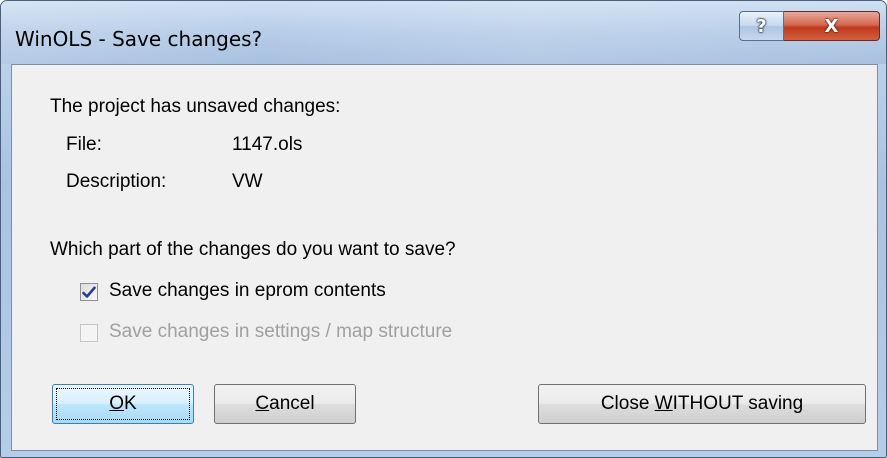 The image size is (887, 458). I want to click on file-value: 1147.ols, so click(267, 144).